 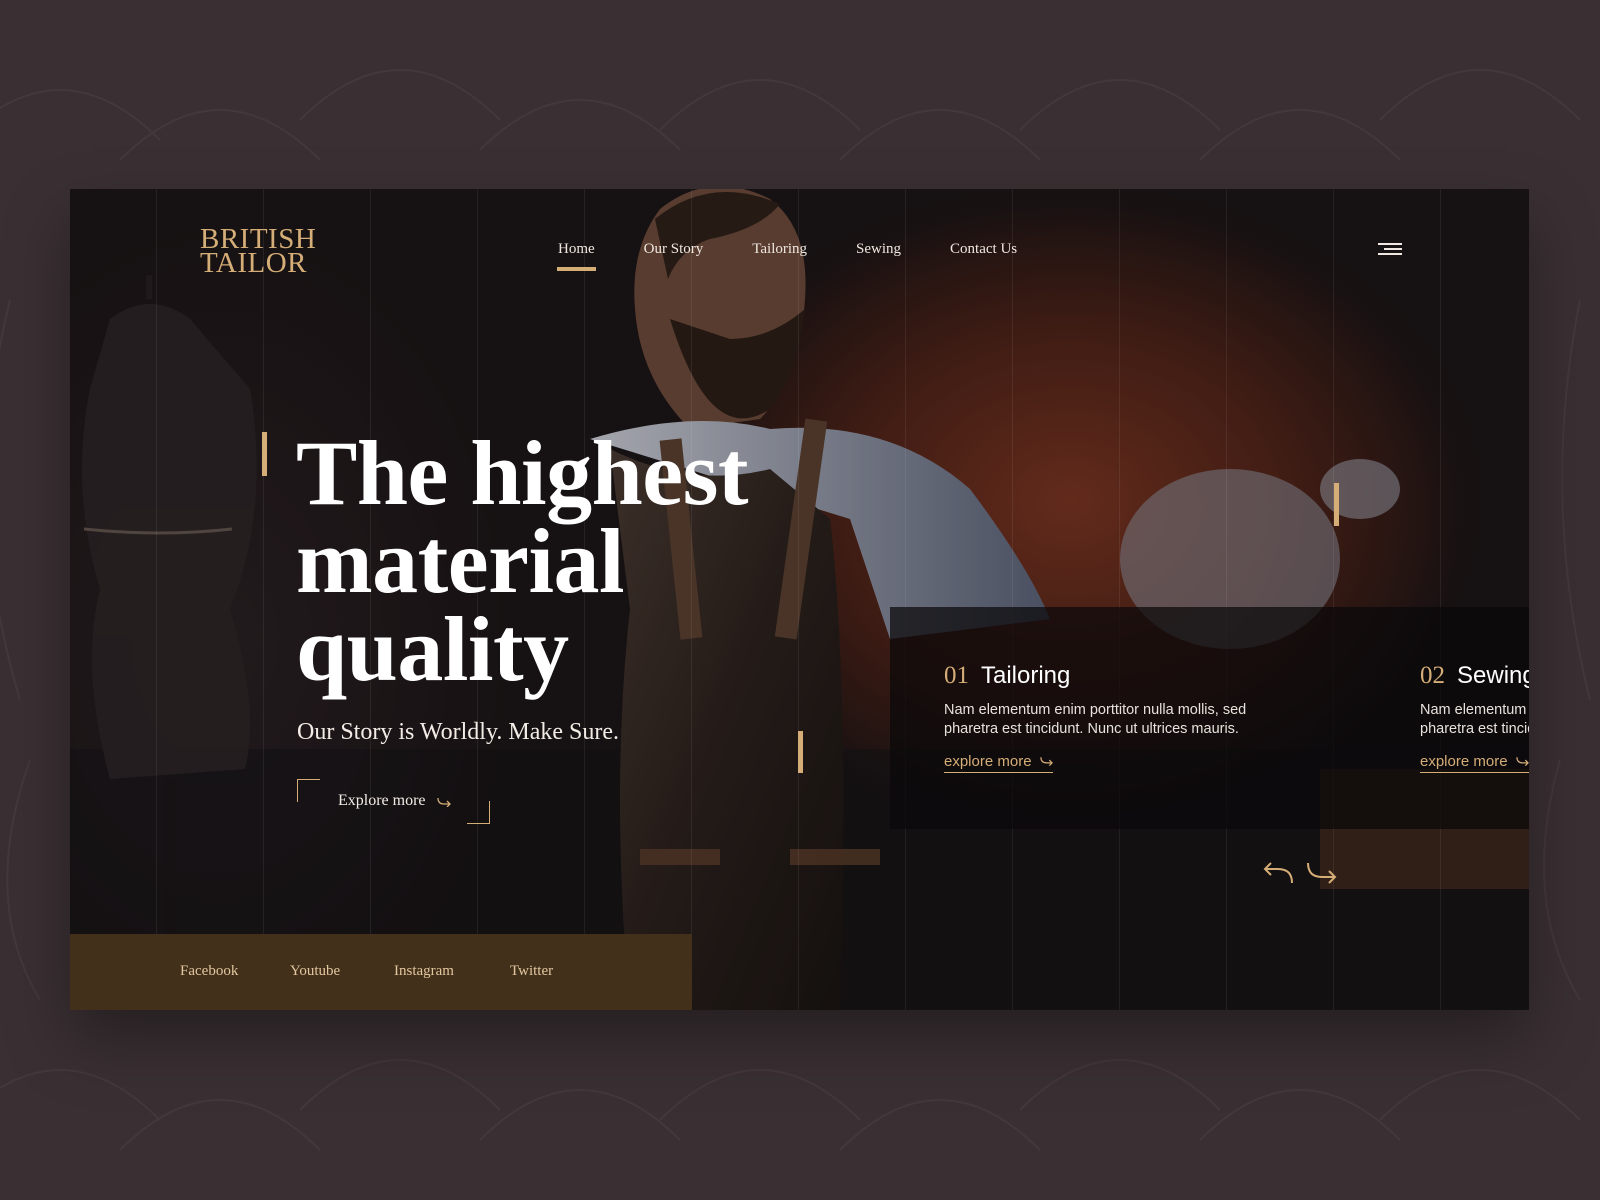 What do you see at coordinates (983, 249) in the screenshot?
I see `nav-item-contact-us: Contact Us` at bounding box center [983, 249].